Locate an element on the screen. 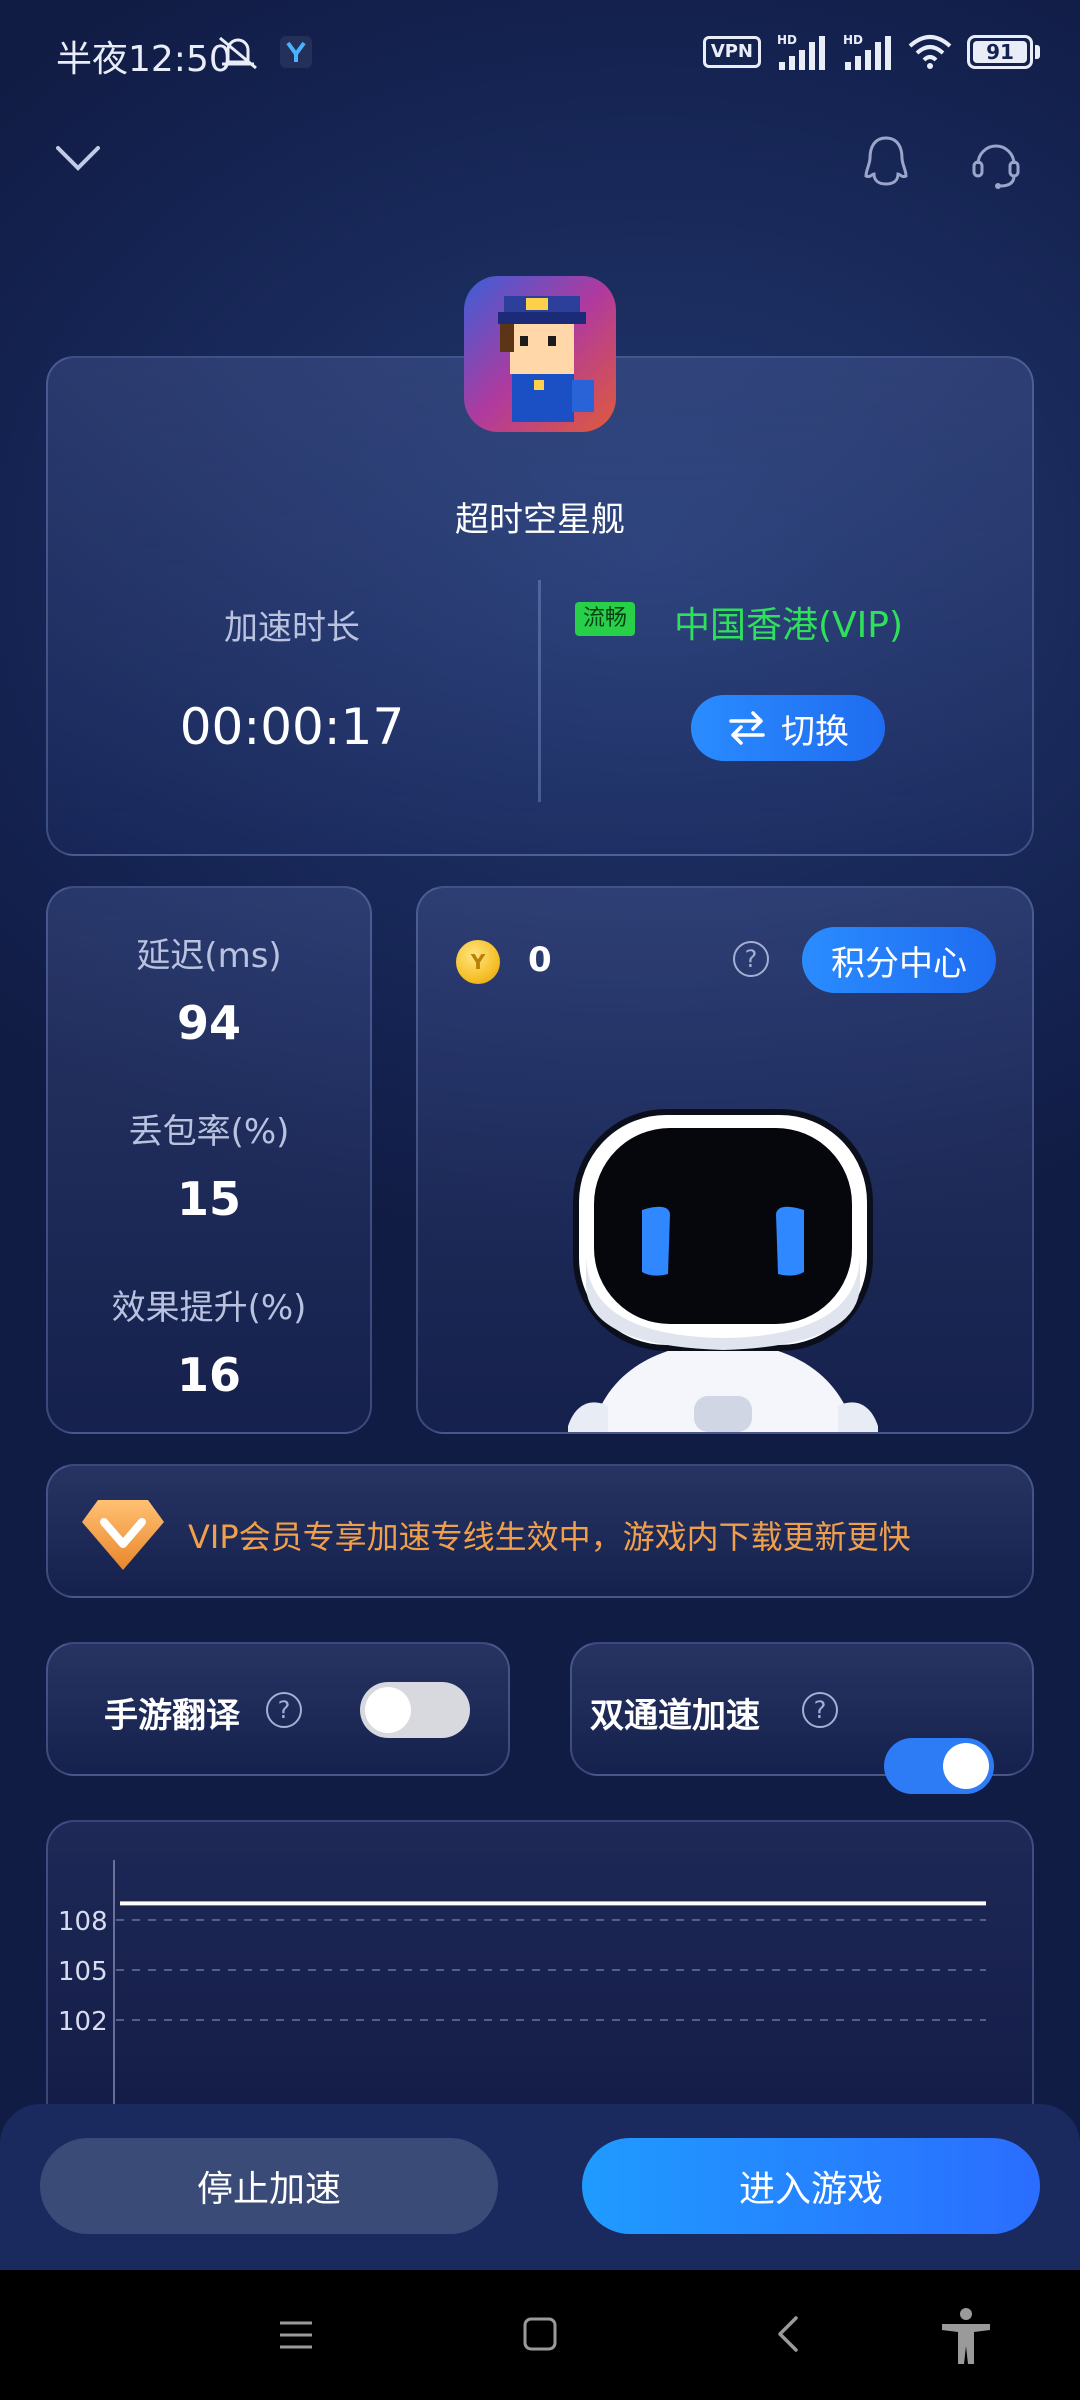 The height and width of the screenshot is (2400, 1080). chart-y-tick-label: 102 is located at coordinates (83, 2022).